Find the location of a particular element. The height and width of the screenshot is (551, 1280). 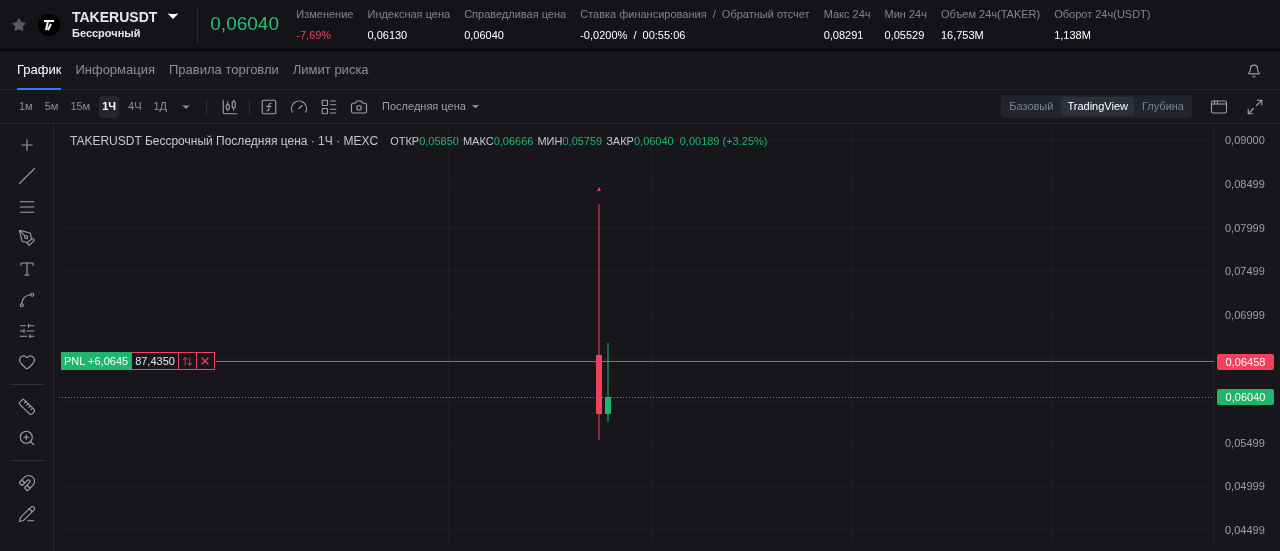

trend-line-icon is located at coordinates (26, 176).